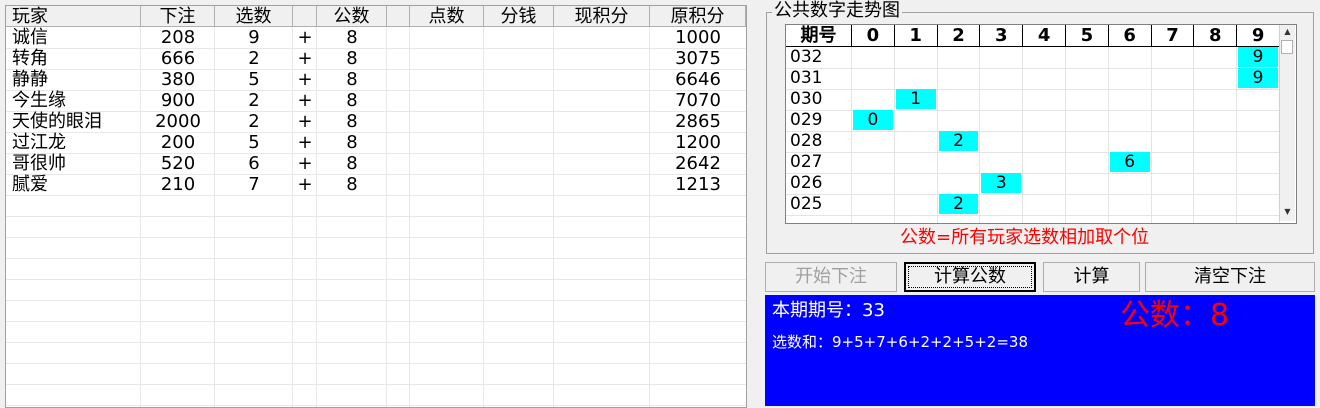 The height and width of the screenshot is (408, 1320). What do you see at coordinates (178, 121) in the screenshot?
I see `cell-bet: 2000` at bounding box center [178, 121].